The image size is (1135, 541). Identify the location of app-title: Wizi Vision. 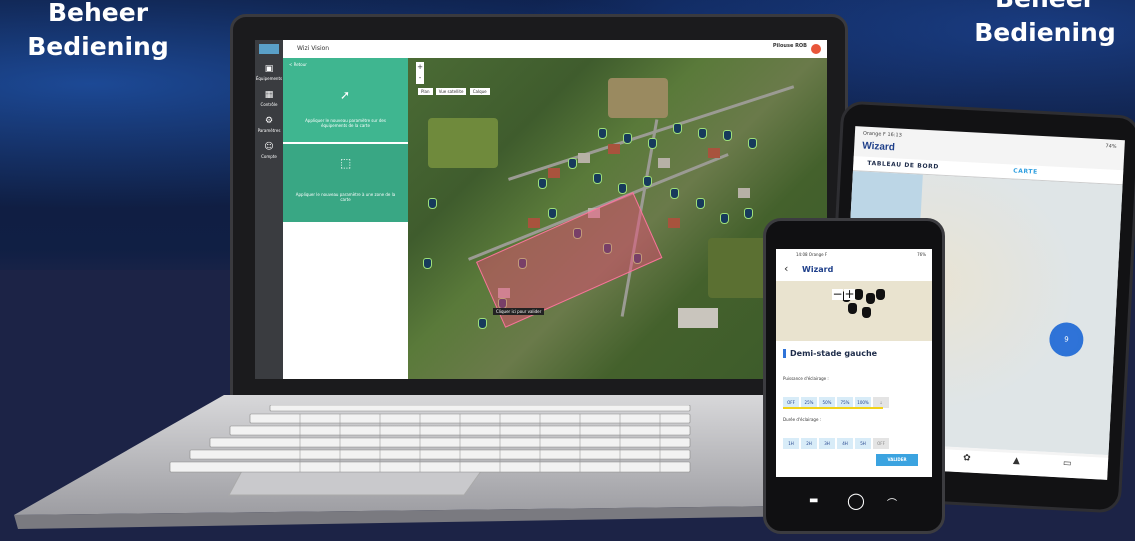
(313, 48).